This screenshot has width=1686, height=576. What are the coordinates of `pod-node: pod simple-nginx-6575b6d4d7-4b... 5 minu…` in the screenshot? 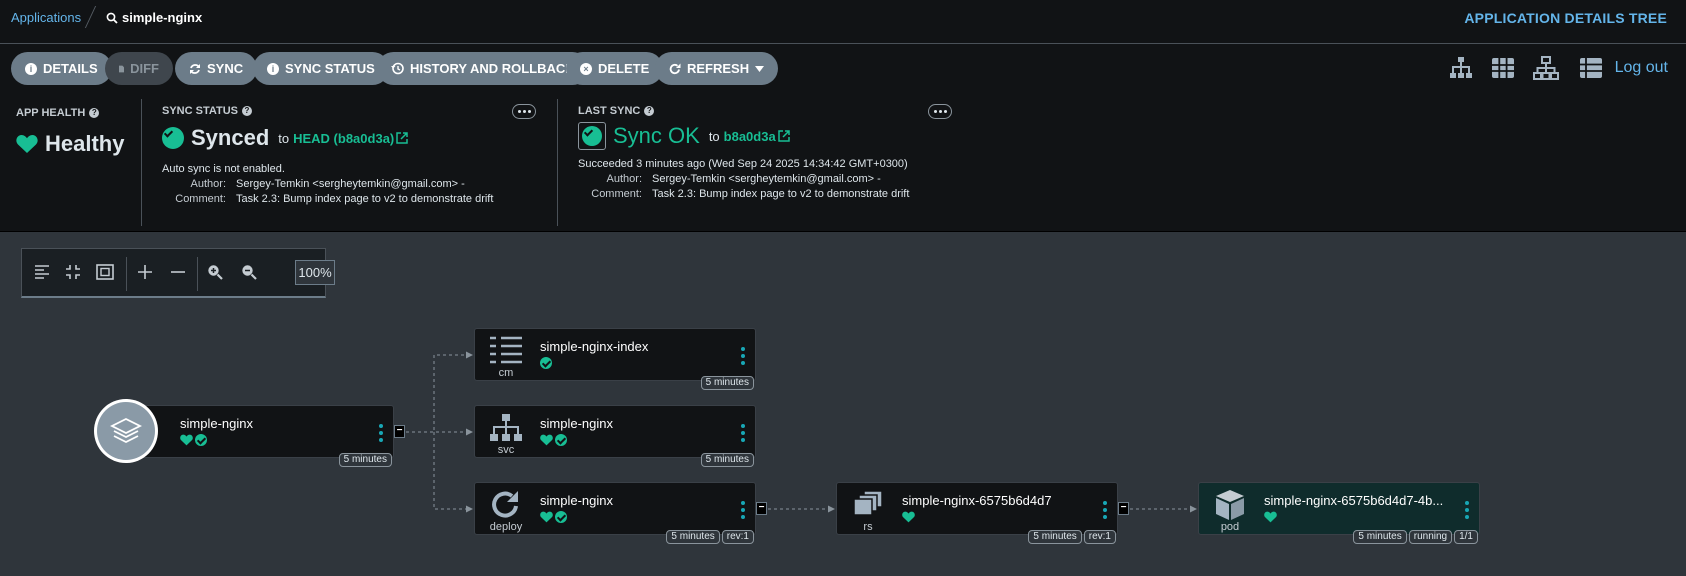 It's located at (1339, 513).